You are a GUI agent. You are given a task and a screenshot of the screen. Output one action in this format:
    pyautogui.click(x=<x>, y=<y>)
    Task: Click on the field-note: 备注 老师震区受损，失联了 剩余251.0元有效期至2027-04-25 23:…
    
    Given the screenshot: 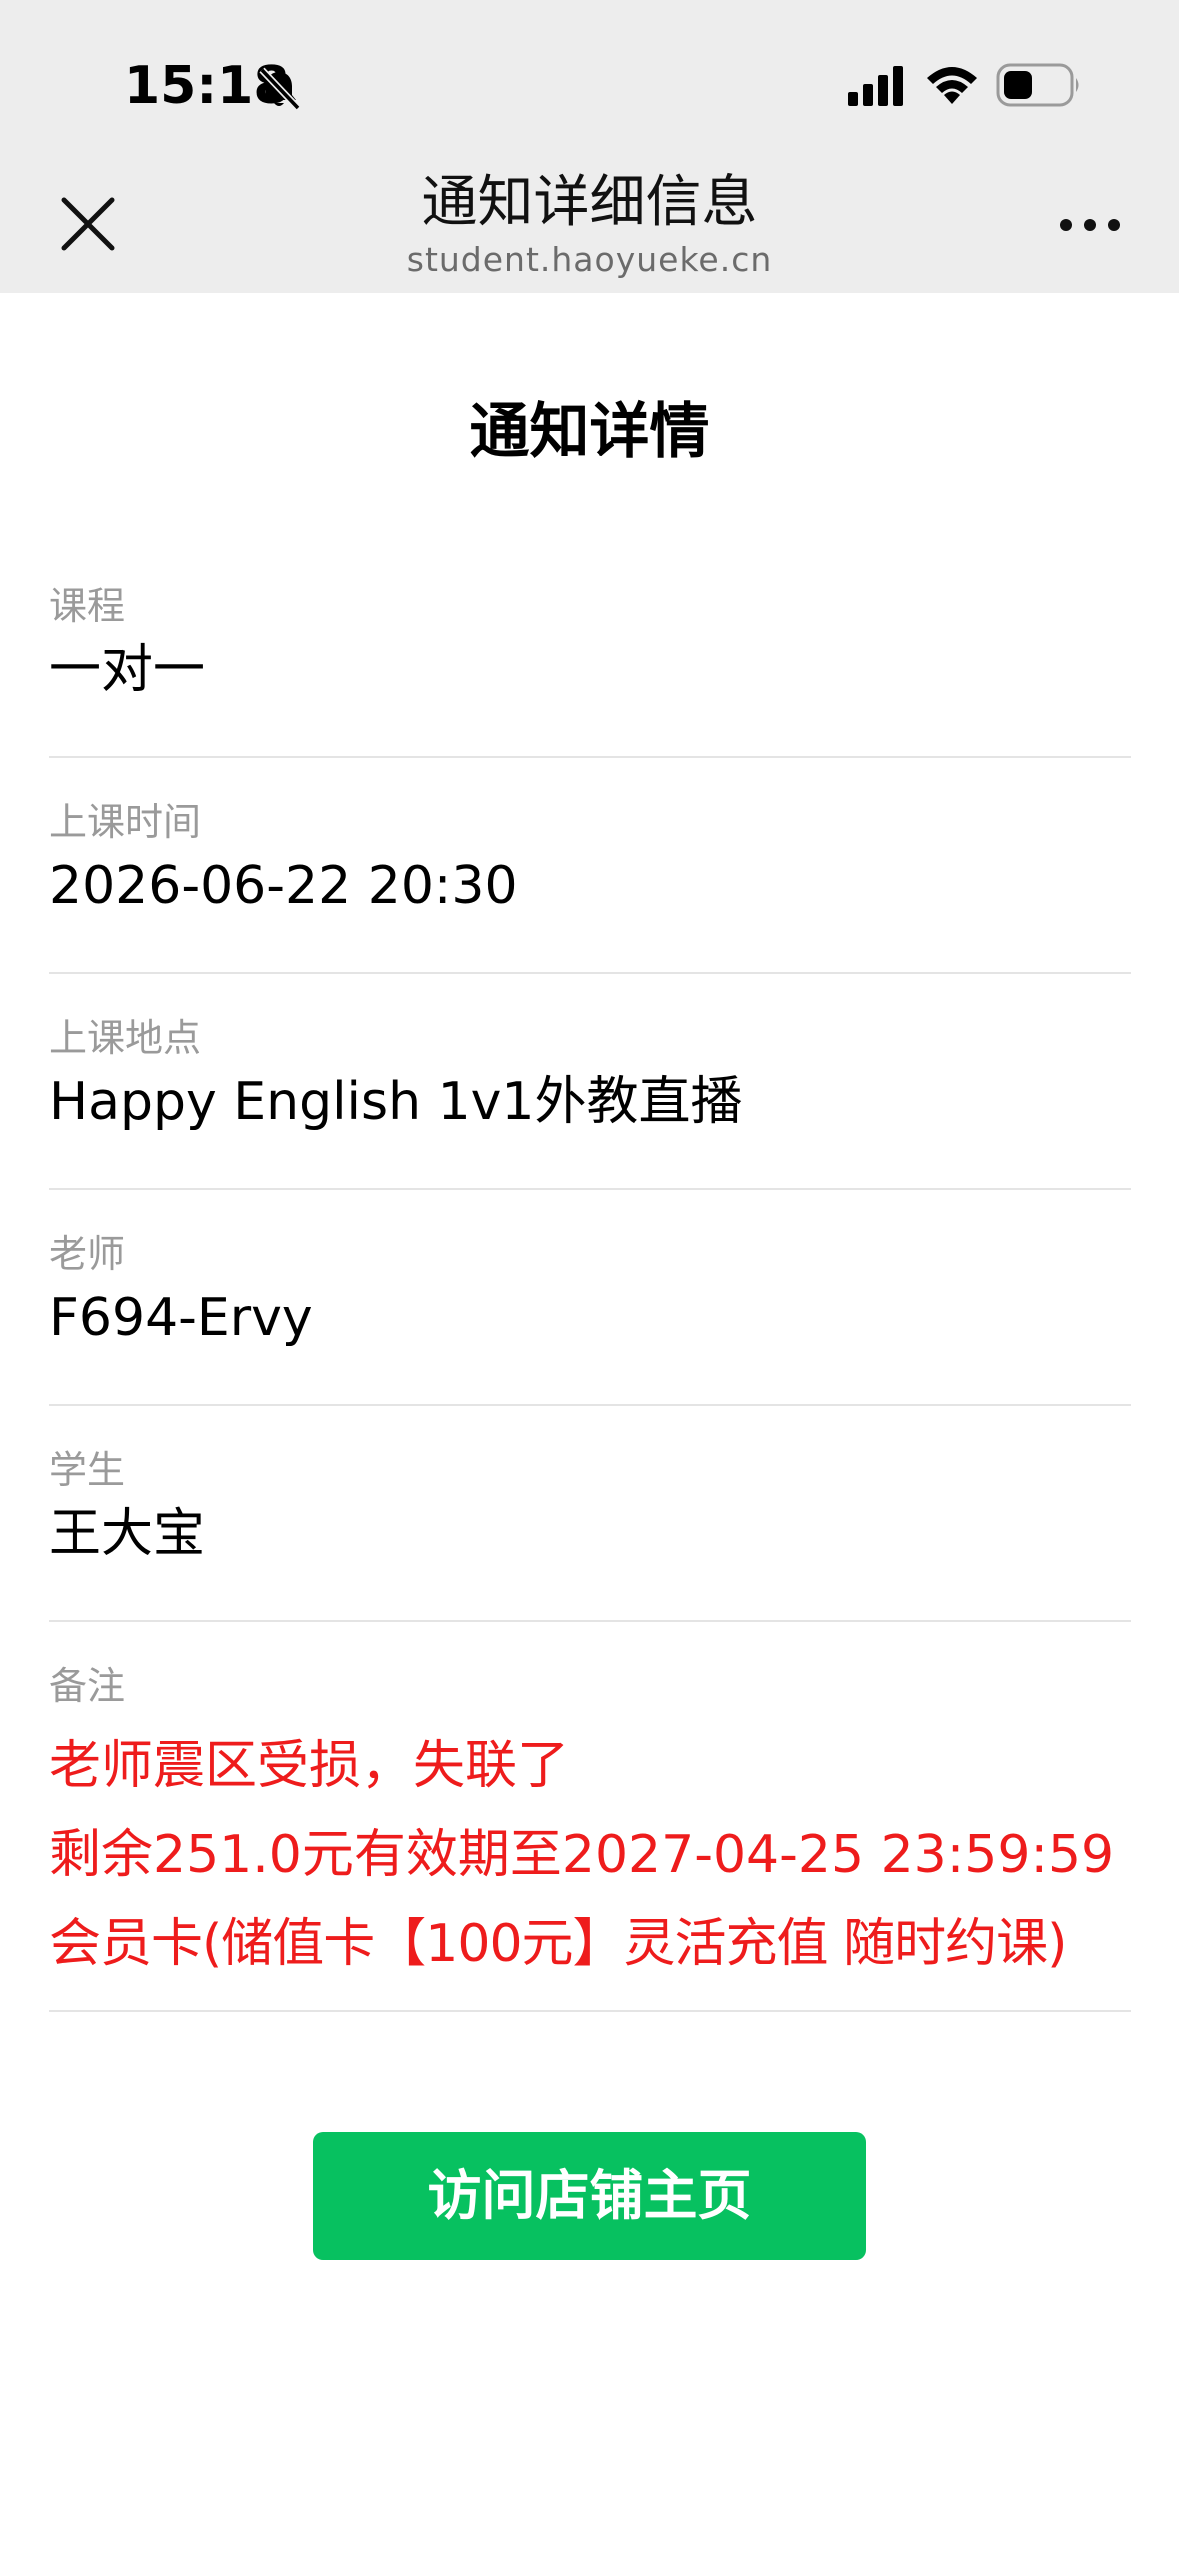 What is the action you would take?
    pyautogui.click(x=590, y=1831)
    